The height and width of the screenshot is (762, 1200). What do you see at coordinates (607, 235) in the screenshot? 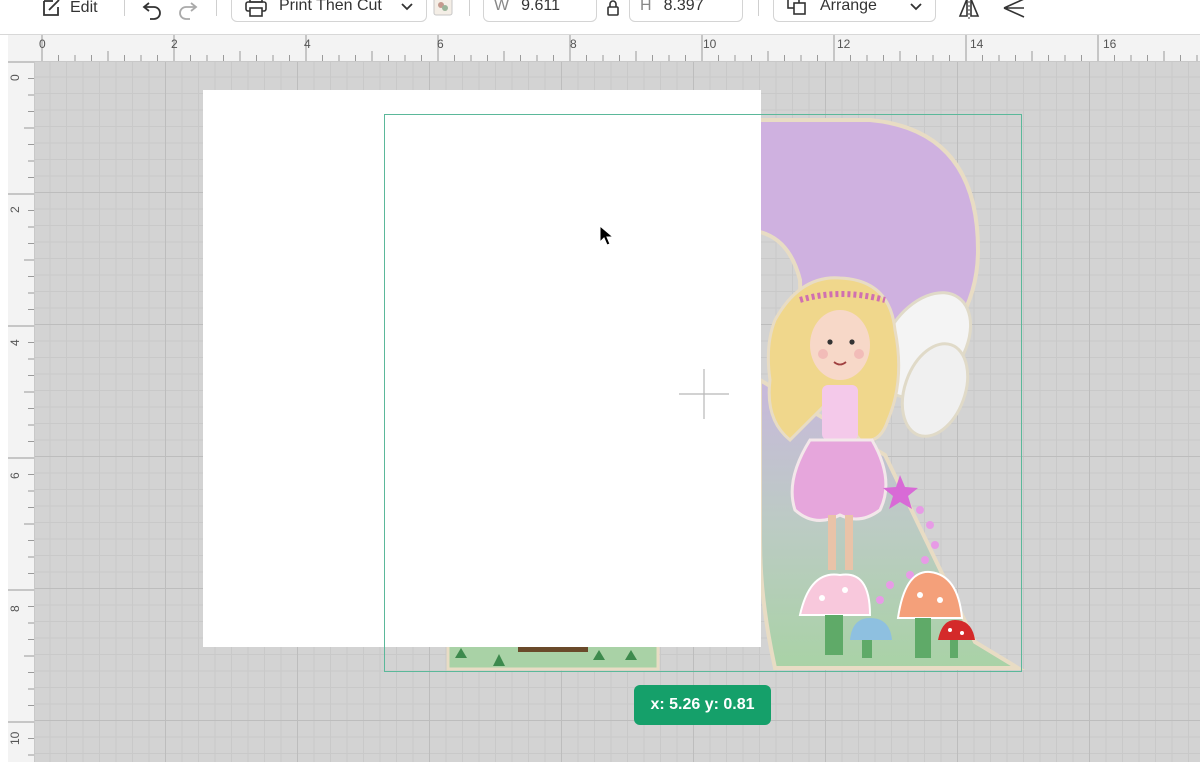
I see `cursor-icon` at bounding box center [607, 235].